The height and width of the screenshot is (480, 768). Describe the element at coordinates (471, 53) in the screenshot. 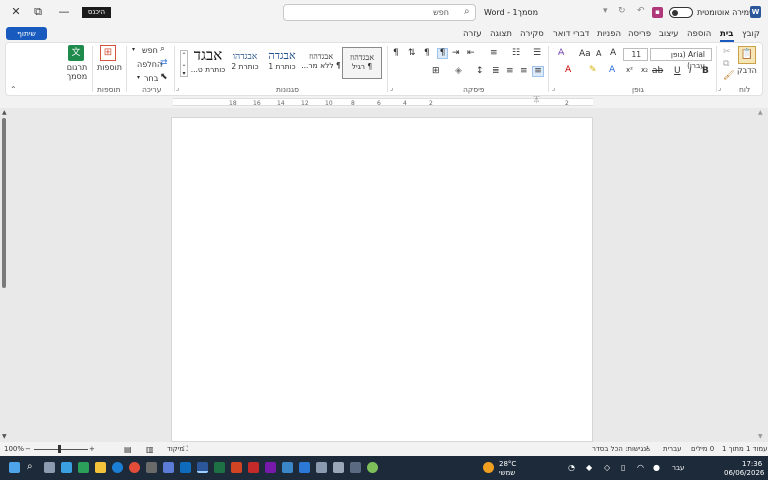

I see `decrease-indent-icon: ⇤` at that location.